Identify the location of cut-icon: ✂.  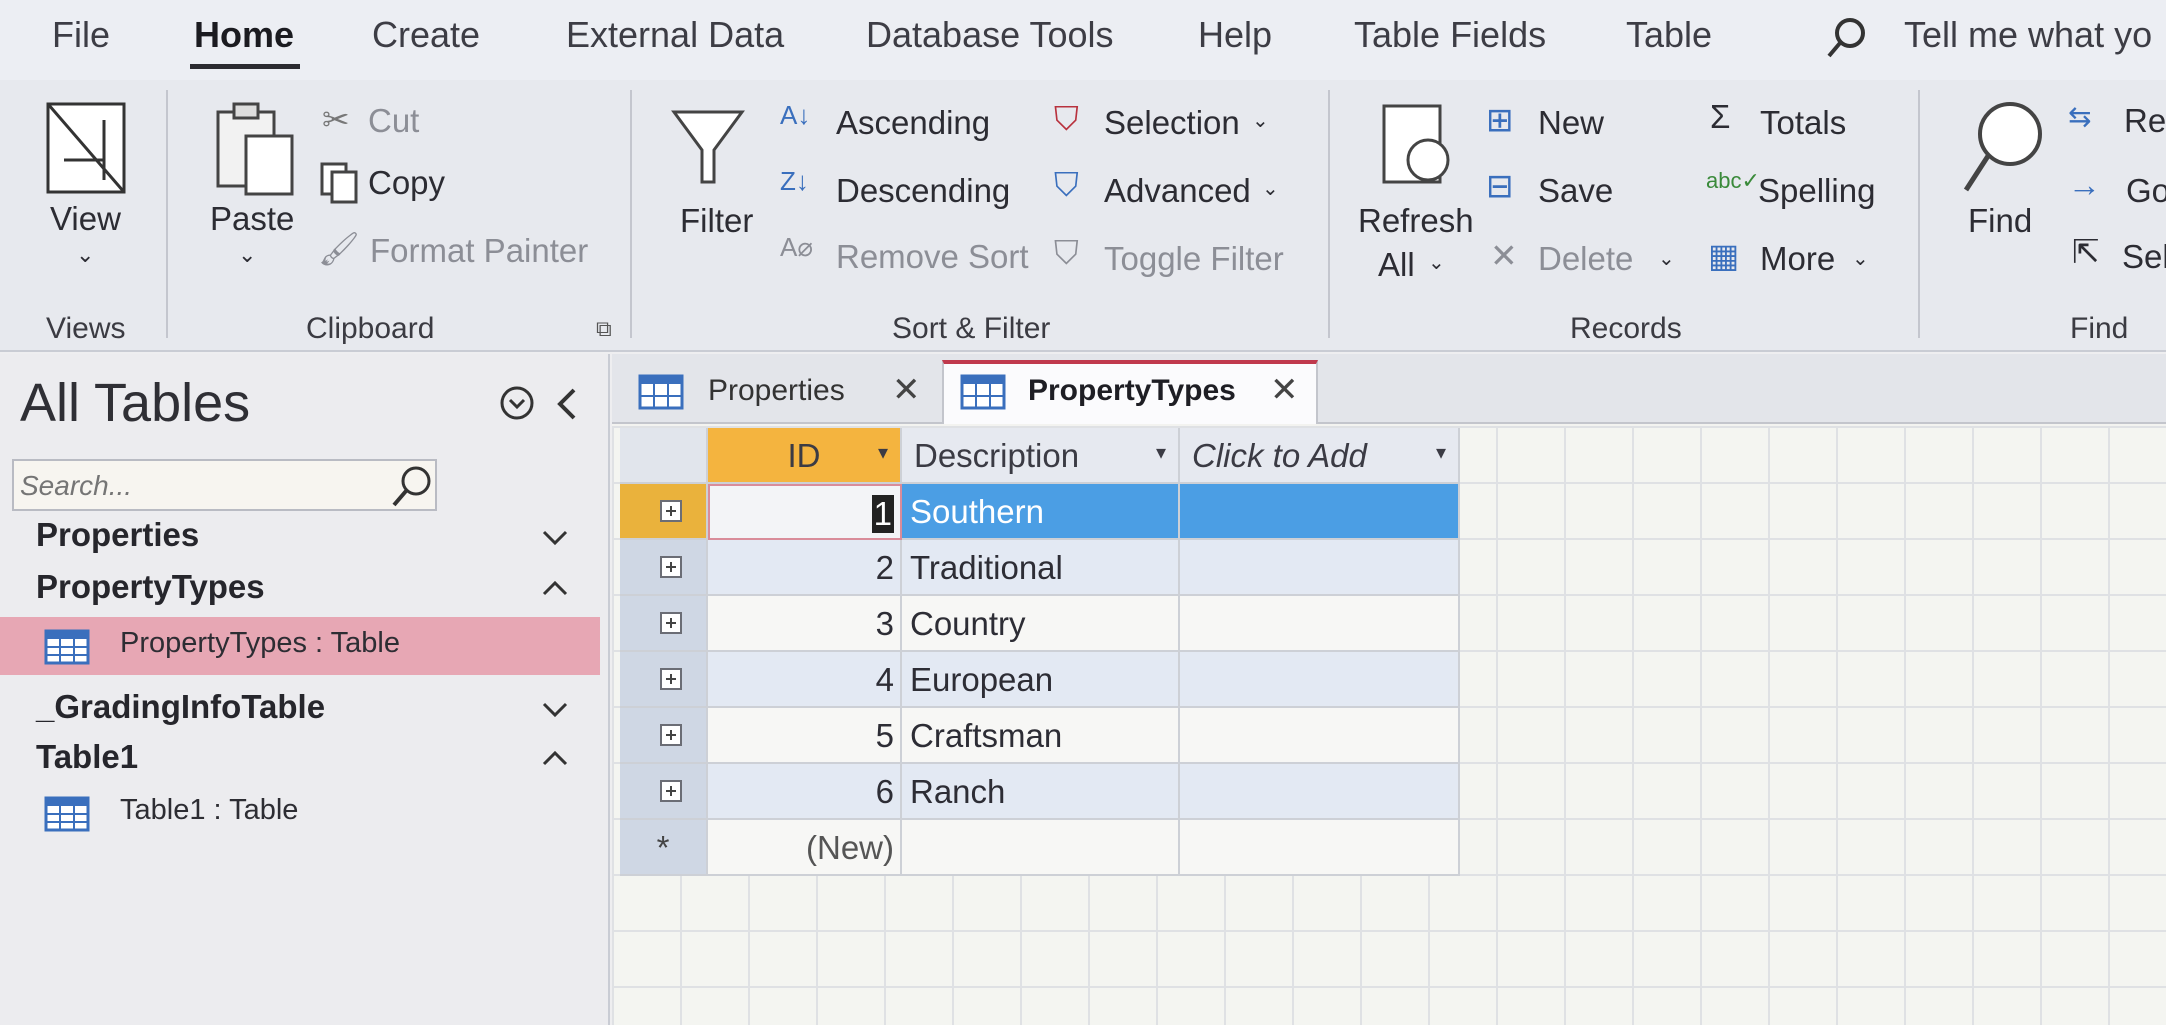
(336, 119).